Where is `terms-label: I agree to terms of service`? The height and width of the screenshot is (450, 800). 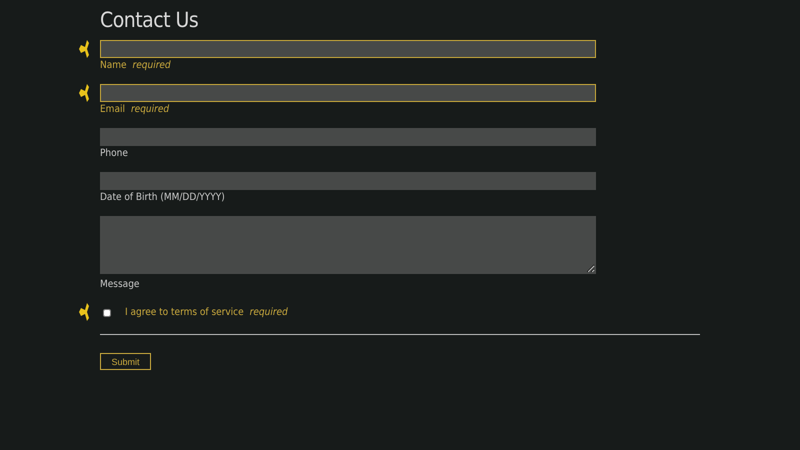 terms-label: I agree to terms of service is located at coordinates (184, 312).